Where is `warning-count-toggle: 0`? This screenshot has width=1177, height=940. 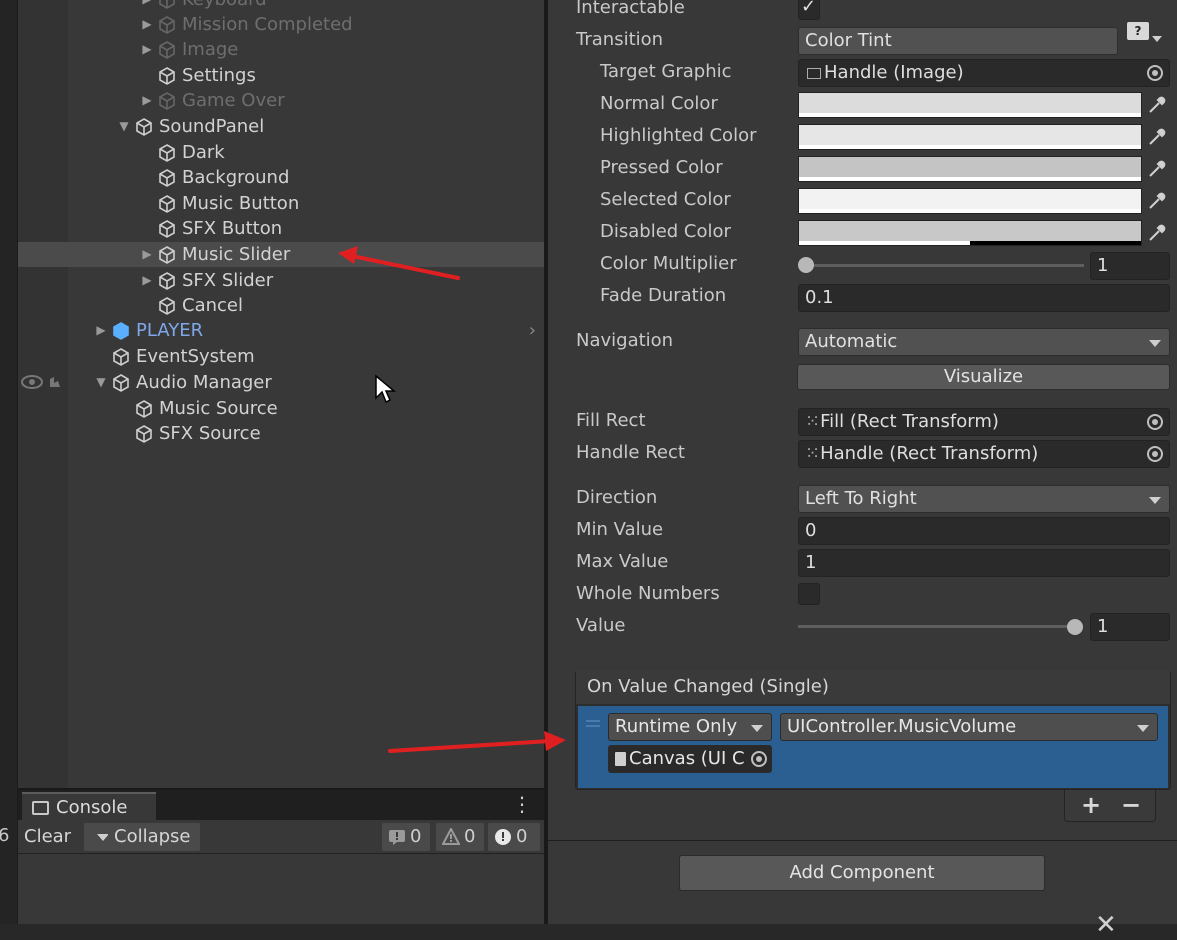
warning-count-toggle: 0 is located at coordinates (460, 837).